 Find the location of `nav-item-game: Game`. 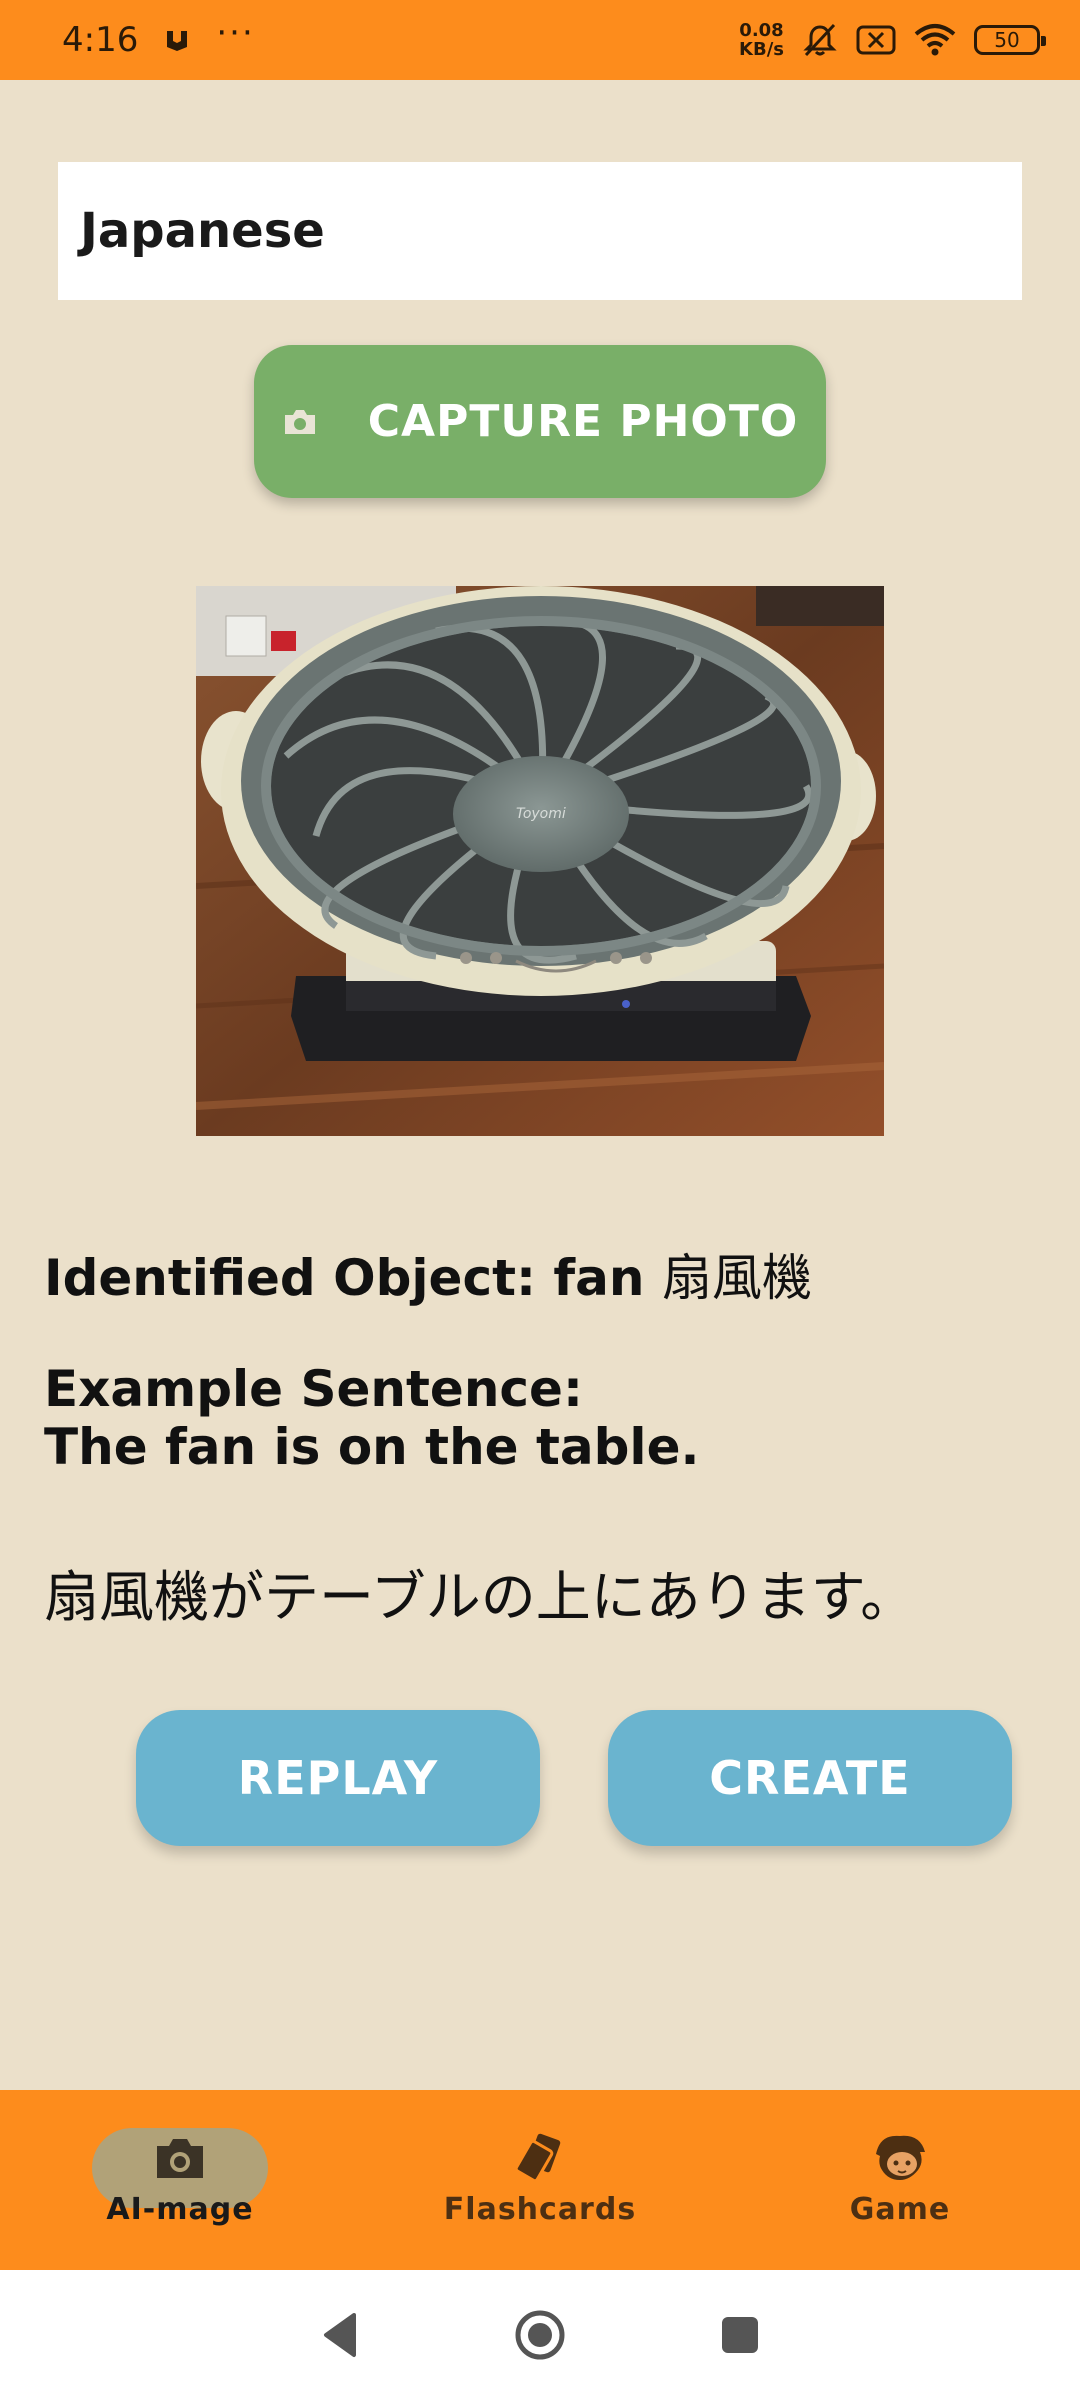

nav-item-game: Game is located at coordinates (900, 2180).